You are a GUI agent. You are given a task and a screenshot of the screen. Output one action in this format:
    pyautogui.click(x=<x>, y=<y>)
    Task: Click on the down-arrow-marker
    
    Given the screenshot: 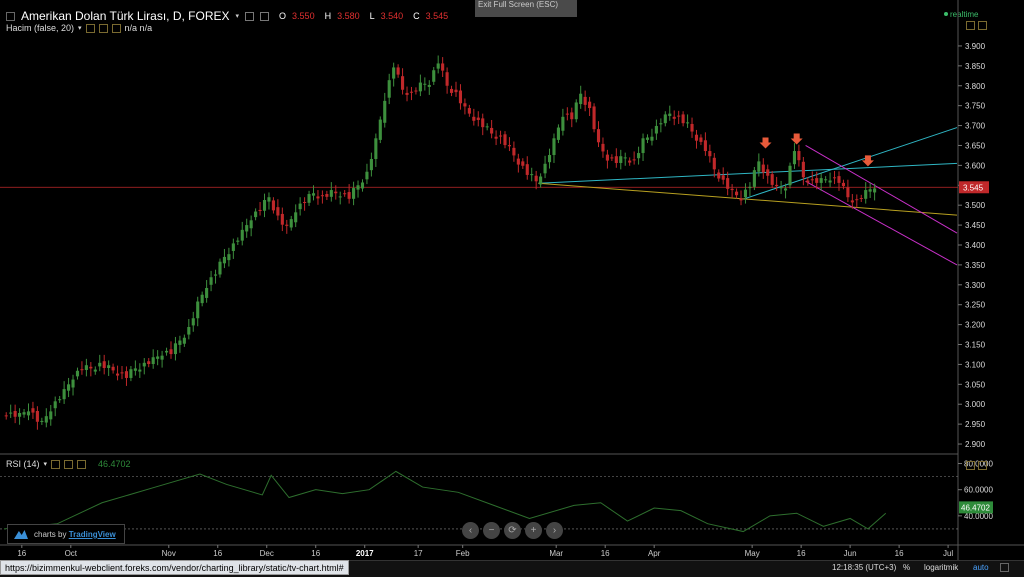 What is the action you would take?
    pyautogui.click(x=765, y=143)
    